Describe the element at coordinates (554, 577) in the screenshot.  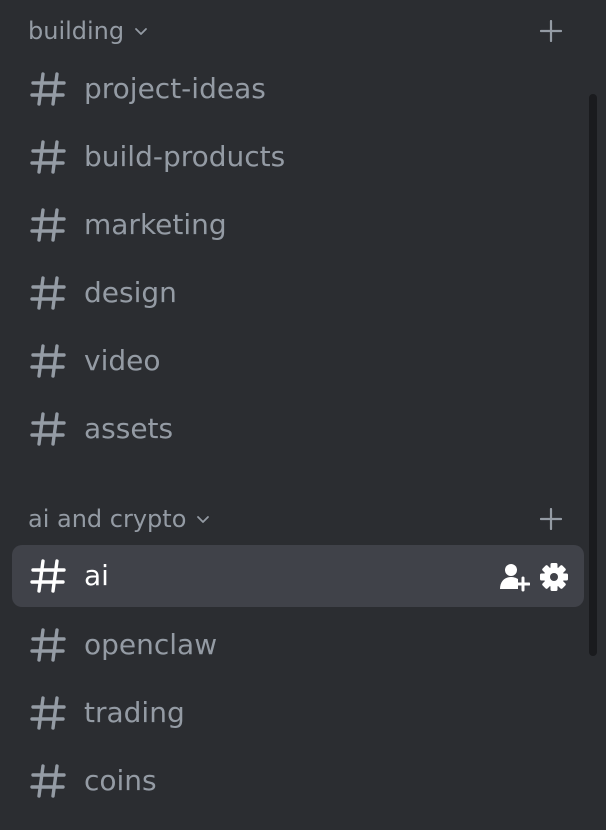
I see `gear-icon` at that location.